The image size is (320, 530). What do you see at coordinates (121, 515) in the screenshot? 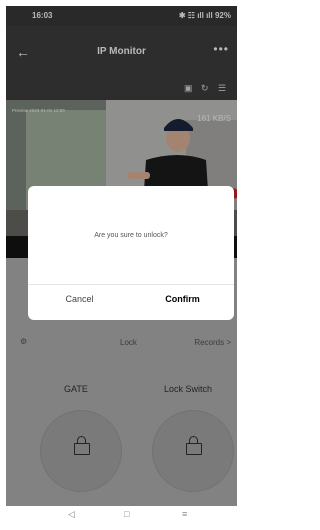
I see `system-navigation-bar: ◁ □ ≡` at bounding box center [121, 515].